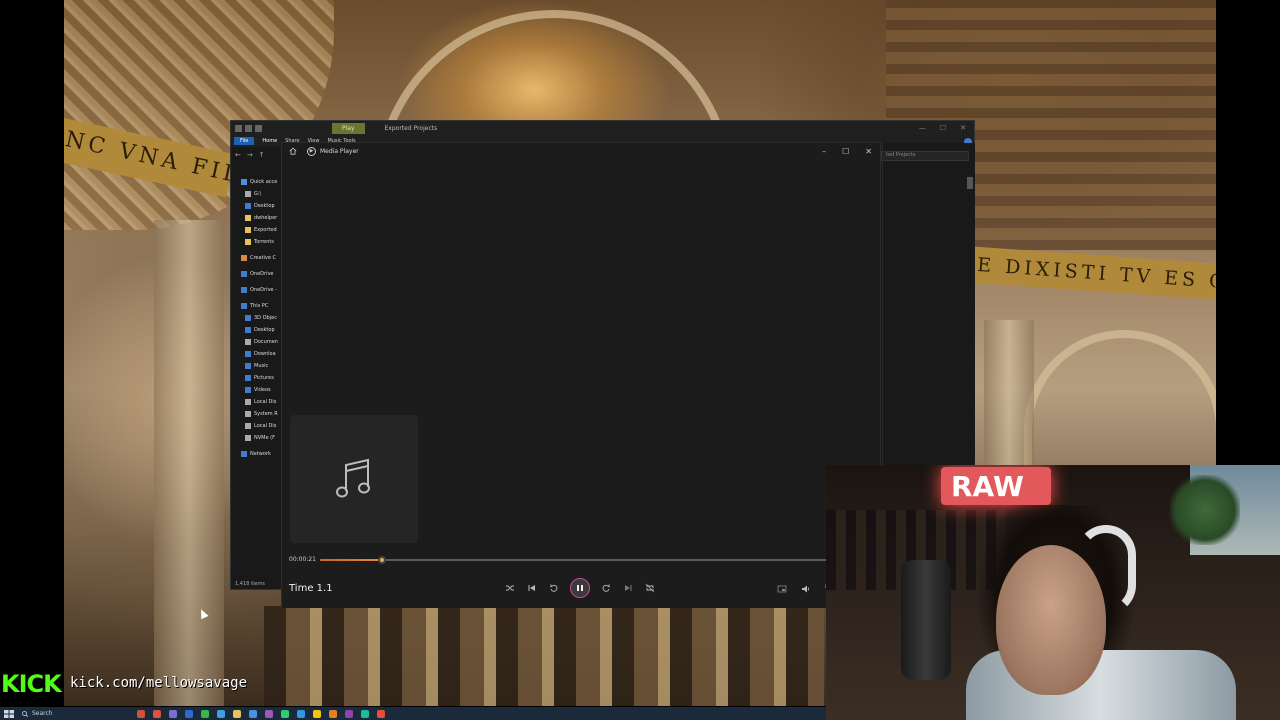  What do you see at coordinates (928, 304) in the screenshot?
I see `explorer-file-pane` at bounding box center [928, 304].